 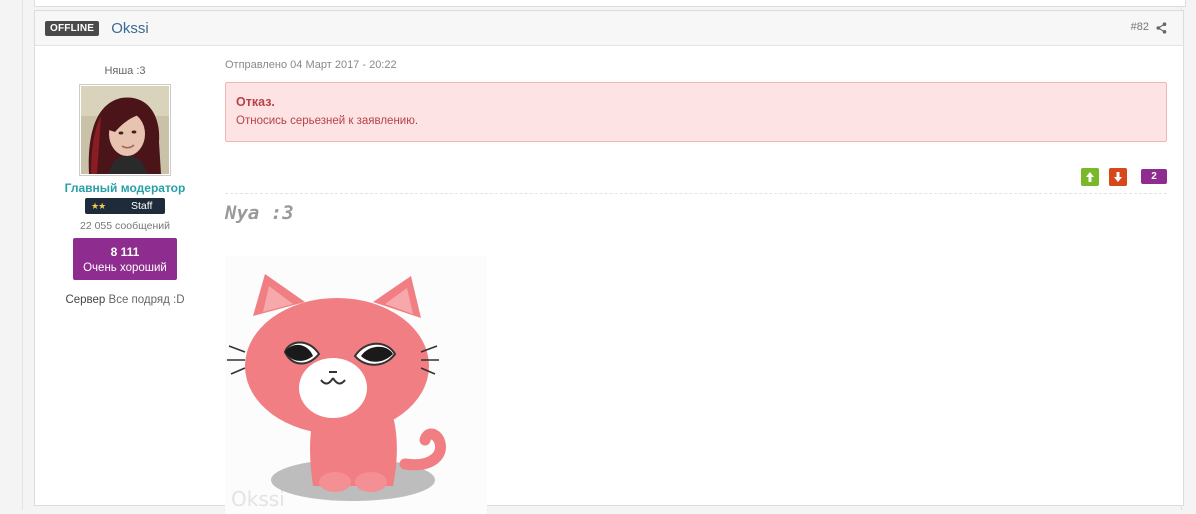 What do you see at coordinates (125, 71) in the screenshot?
I see `user-title: Няша :3` at bounding box center [125, 71].